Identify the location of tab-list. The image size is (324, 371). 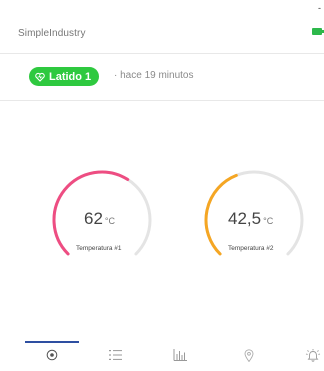
(115, 355).